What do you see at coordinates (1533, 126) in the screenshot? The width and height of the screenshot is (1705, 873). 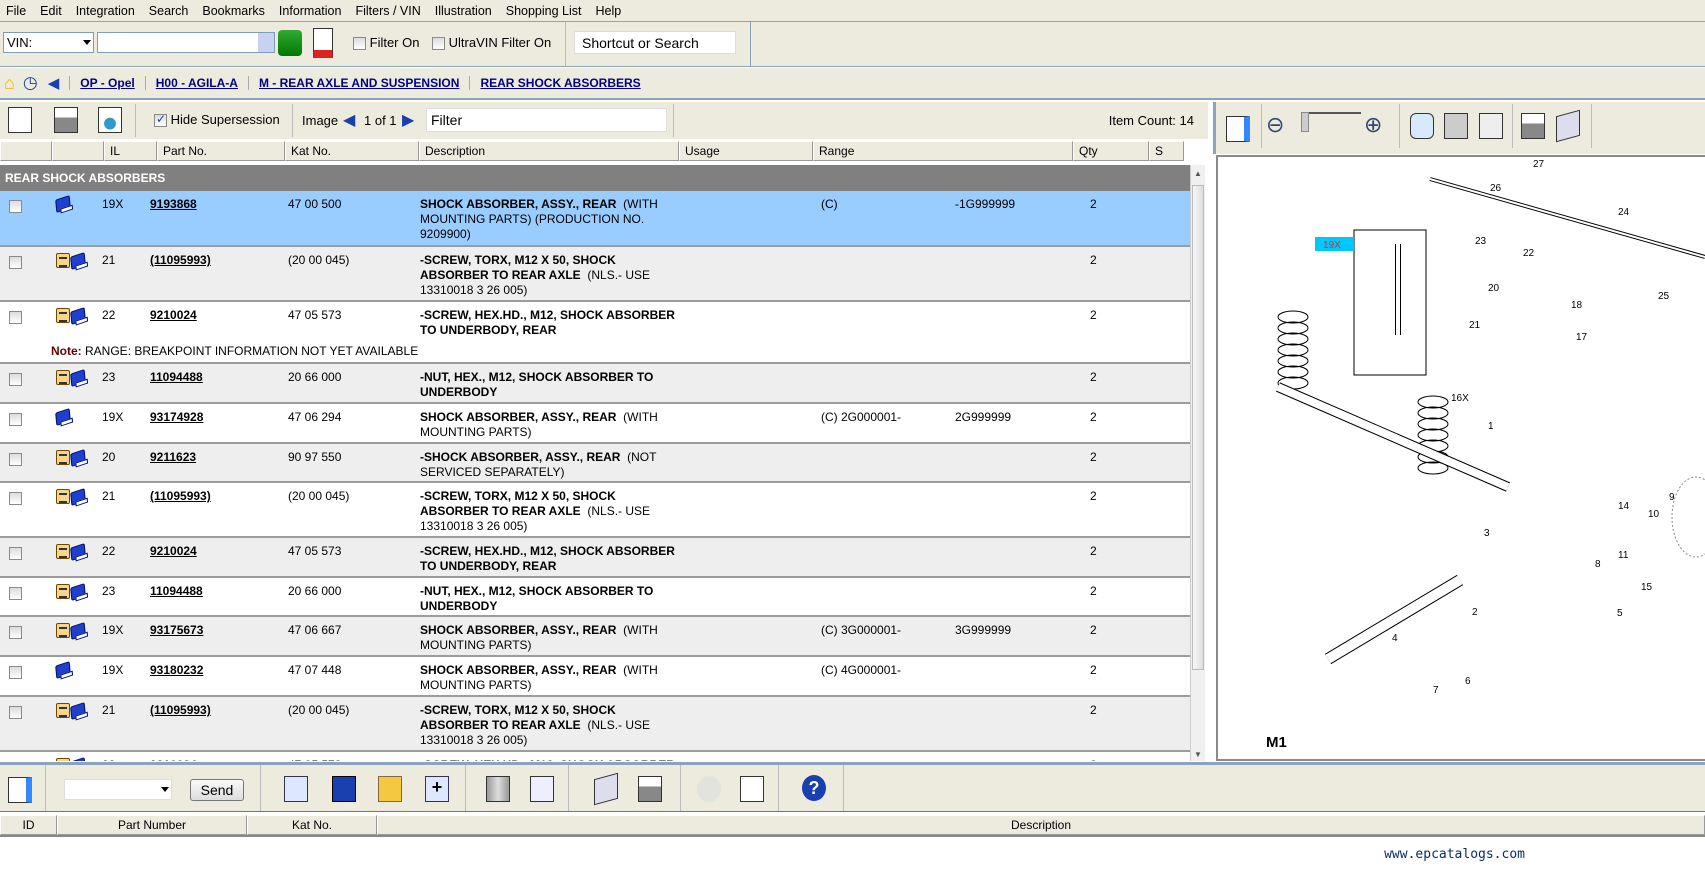 I see `print-illustration-icon` at bounding box center [1533, 126].